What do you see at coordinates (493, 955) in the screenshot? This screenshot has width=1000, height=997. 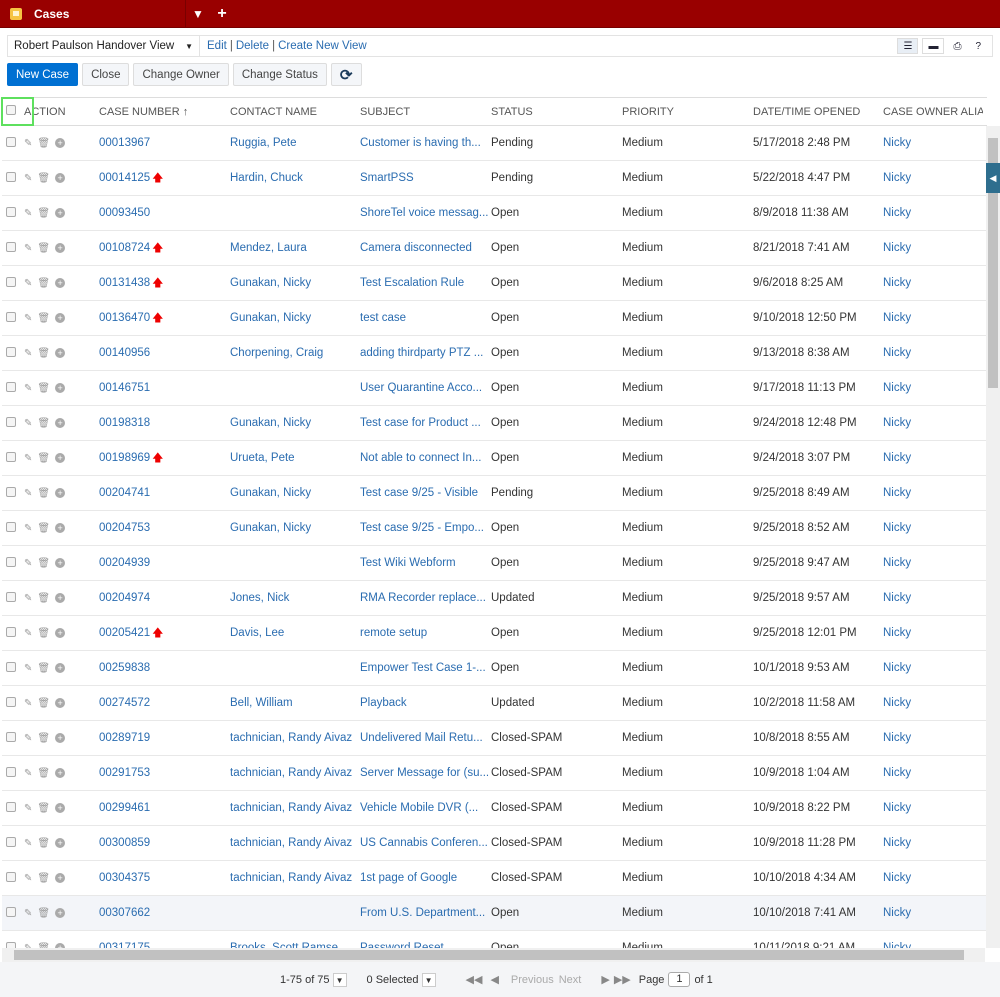 I see `horizontal-scrollbar` at bounding box center [493, 955].